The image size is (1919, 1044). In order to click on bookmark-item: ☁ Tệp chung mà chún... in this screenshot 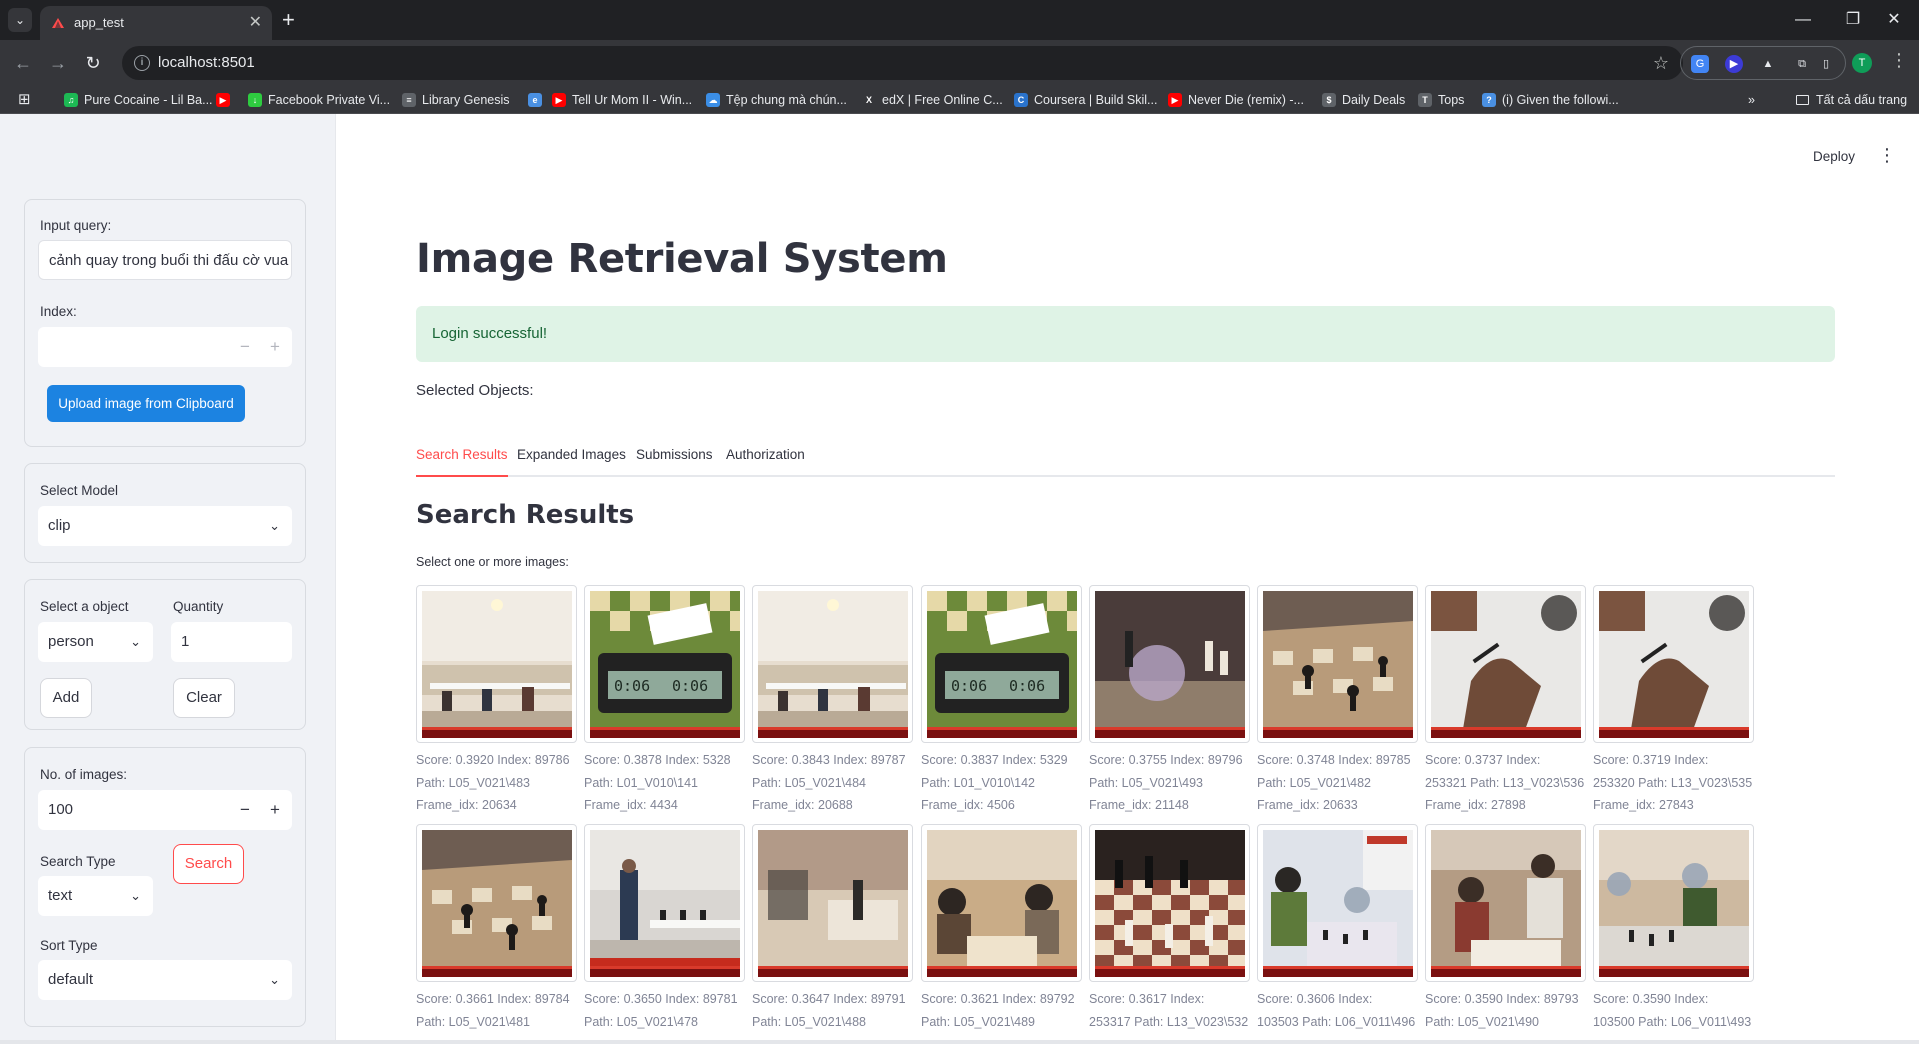, I will do `click(776, 100)`.